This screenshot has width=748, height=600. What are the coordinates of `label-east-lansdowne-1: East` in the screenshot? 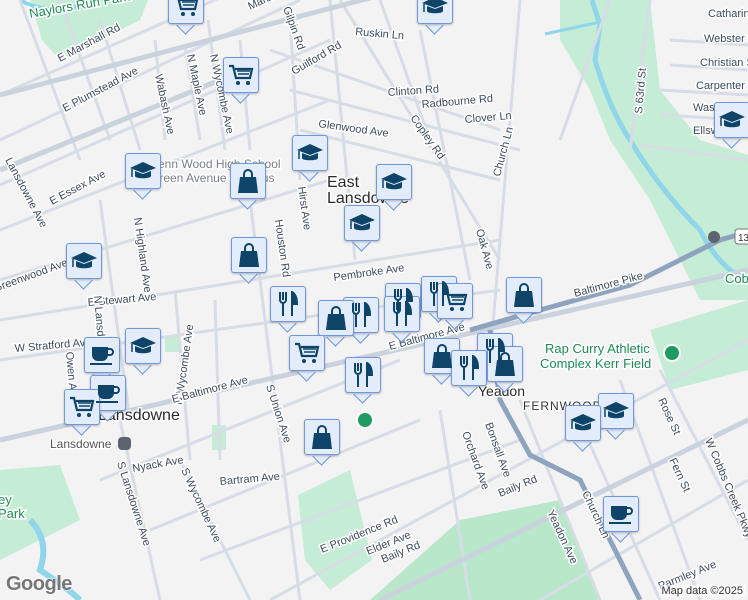 It's located at (343, 182).